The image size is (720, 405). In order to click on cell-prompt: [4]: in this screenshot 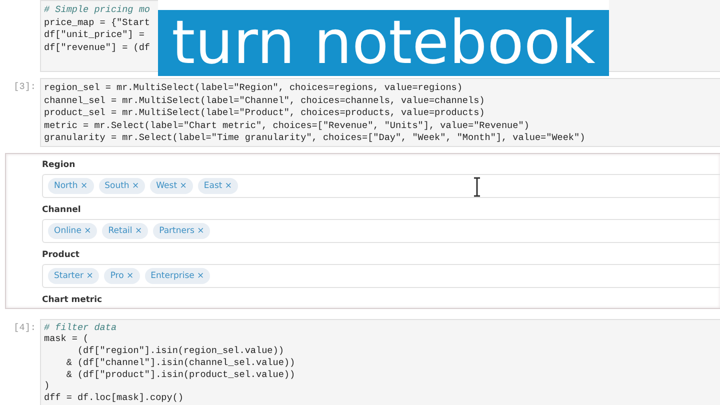, I will do `click(25, 328)`.